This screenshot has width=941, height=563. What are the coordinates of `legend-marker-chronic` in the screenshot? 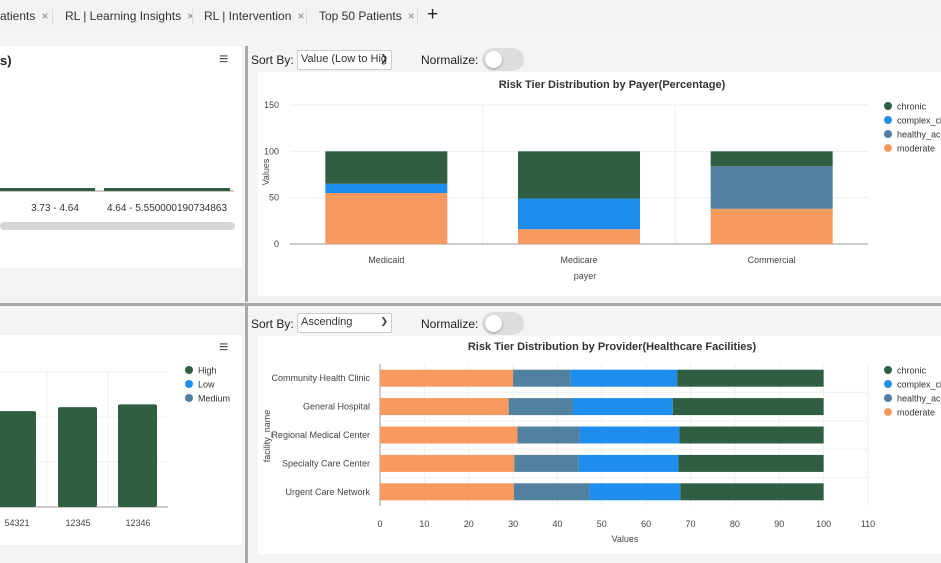 It's located at (888, 106).